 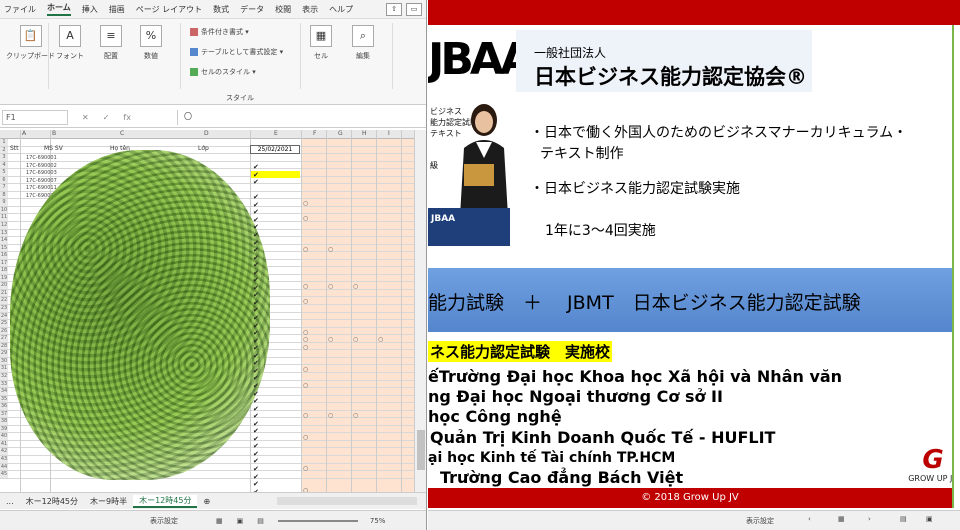 I want to click on scroll-thumb, so click(x=421, y=450).